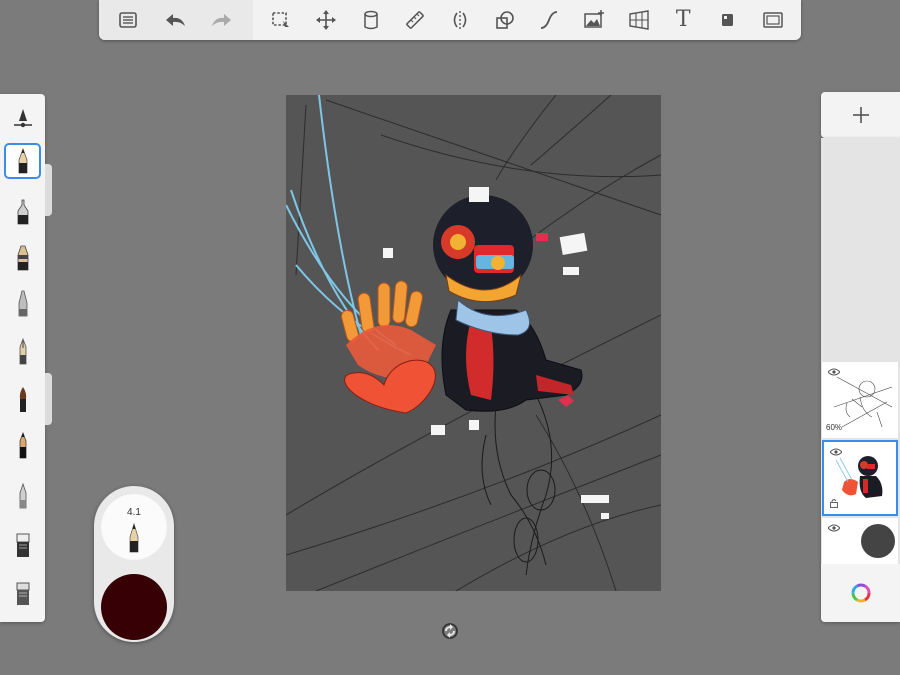  I want to click on color-wheel-icon, so click(860, 593).